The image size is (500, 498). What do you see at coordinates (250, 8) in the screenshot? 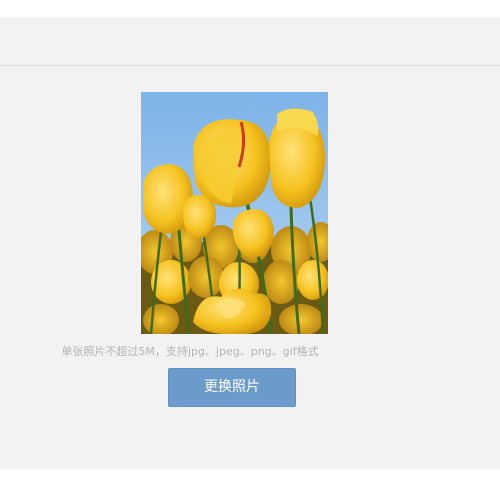
I see `top-bar` at bounding box center [250, 8].